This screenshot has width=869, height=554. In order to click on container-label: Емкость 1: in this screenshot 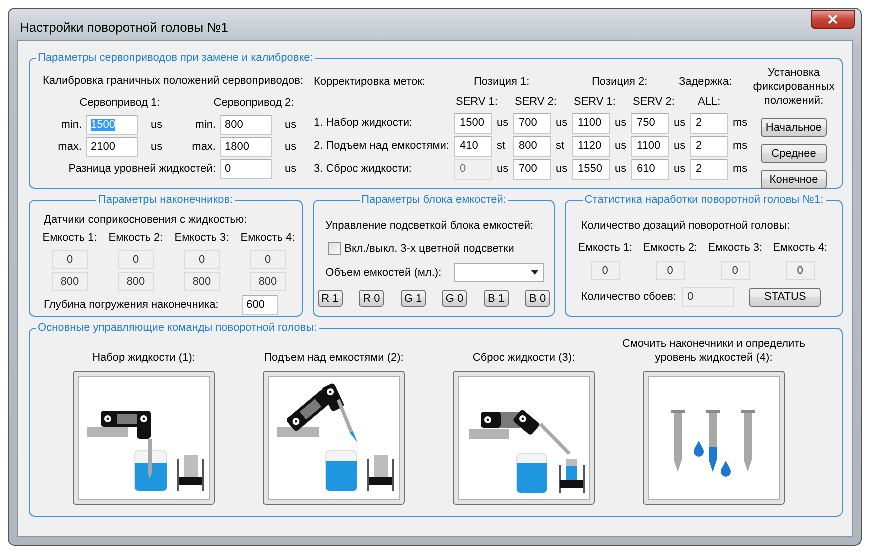, I will do `click(70, 238)`.